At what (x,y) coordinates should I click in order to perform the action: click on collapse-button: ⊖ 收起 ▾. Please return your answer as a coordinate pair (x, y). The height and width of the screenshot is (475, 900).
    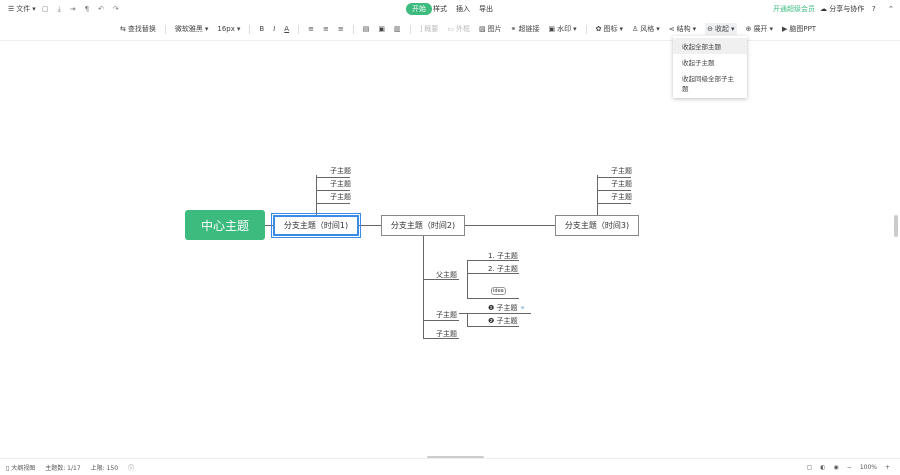
    Looking at the image, I should click on (721, 29).